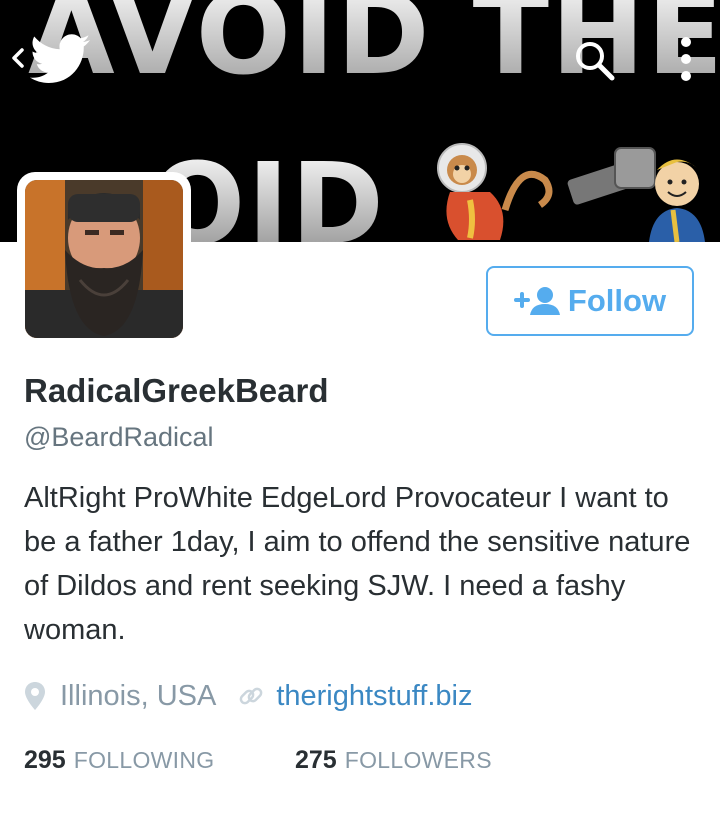 This screenshot has height=813, width=720. I want to click on chevron-left-icon, so click(18, 58).